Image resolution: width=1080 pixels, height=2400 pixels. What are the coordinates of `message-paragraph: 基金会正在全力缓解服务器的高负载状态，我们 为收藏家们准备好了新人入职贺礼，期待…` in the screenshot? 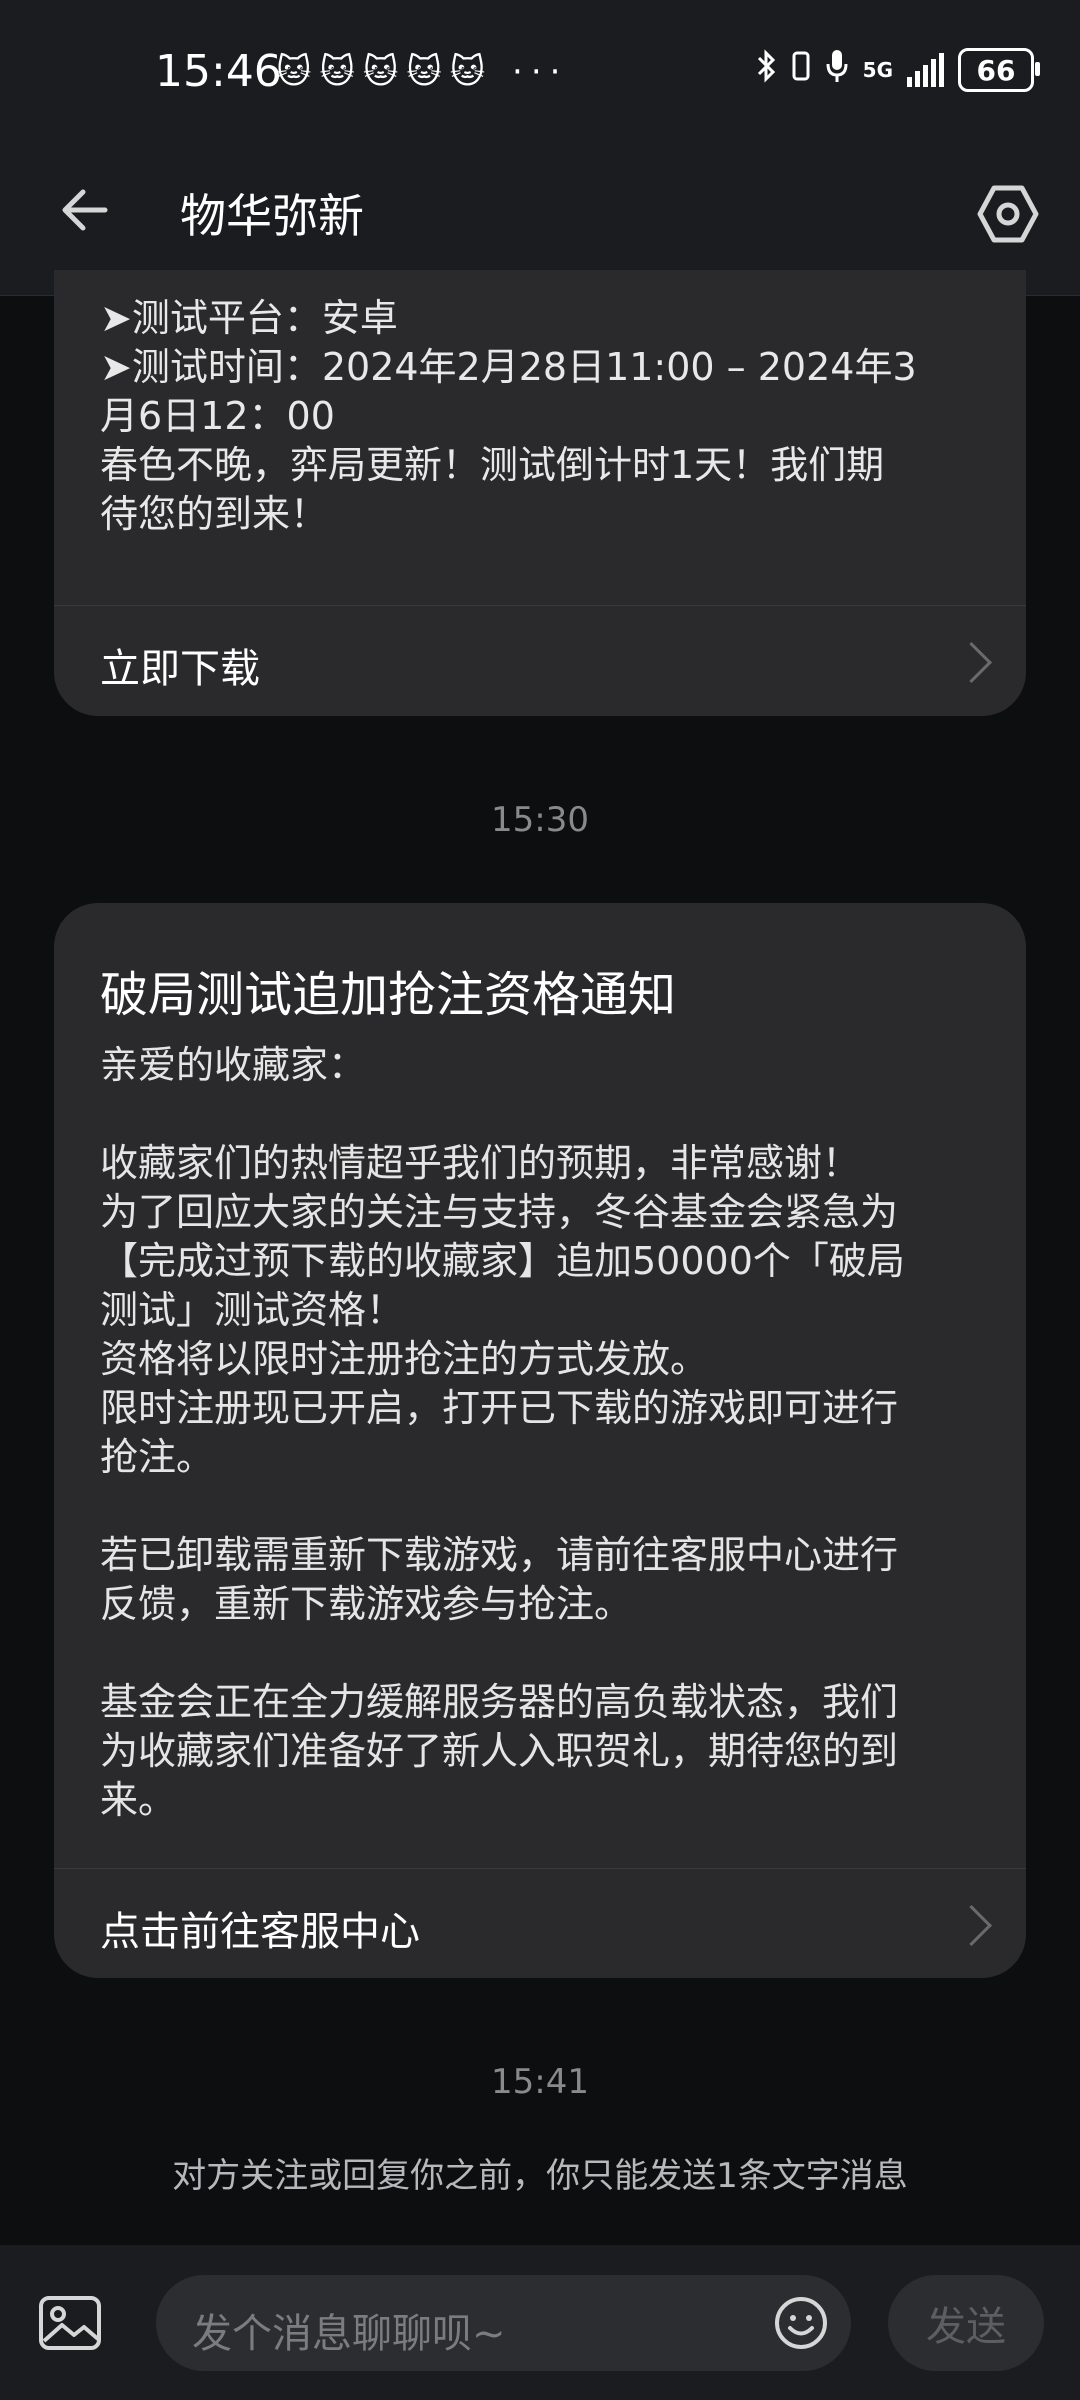 It's located at (499, 1751).